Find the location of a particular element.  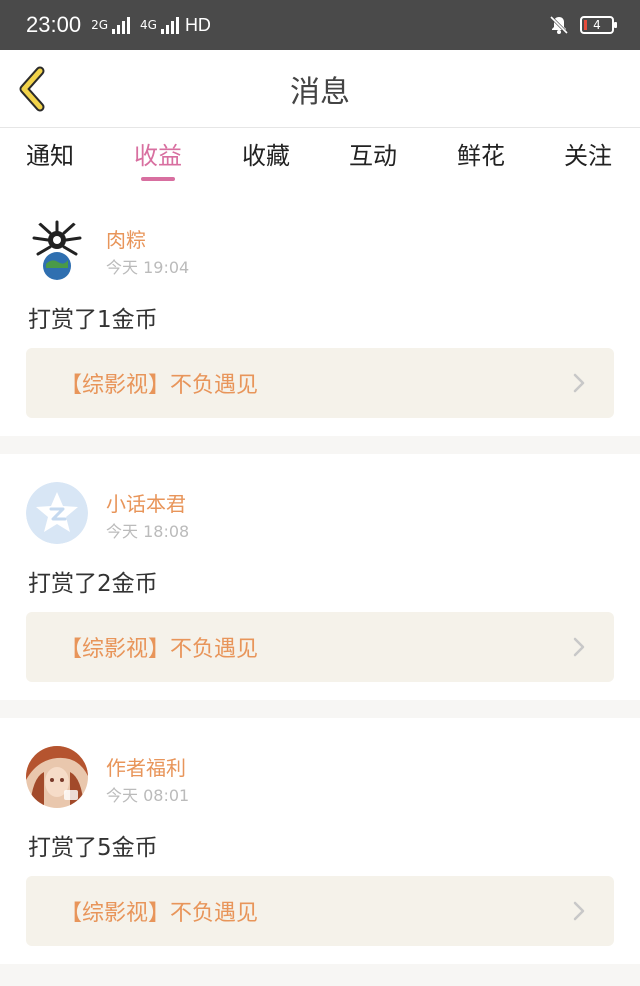

tab-label: 鲜花 is located at coordinates (481, 156).